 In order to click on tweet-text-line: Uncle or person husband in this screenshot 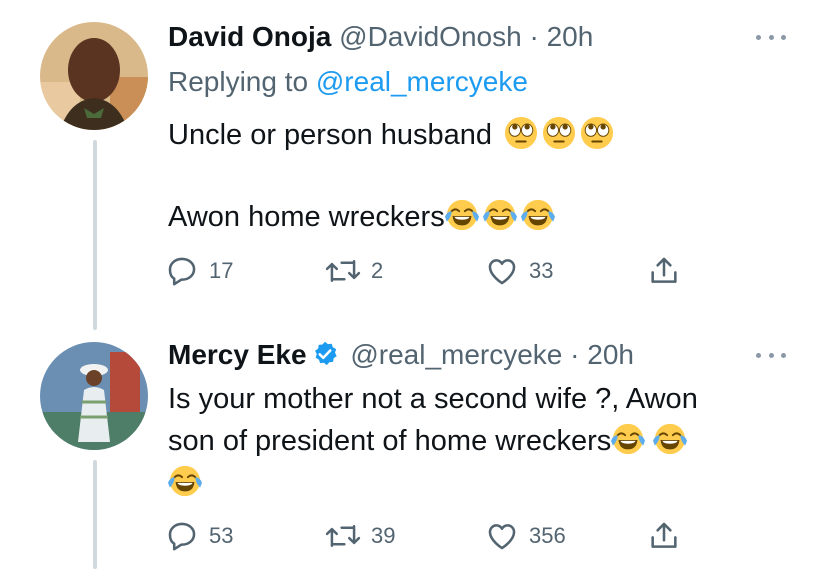, I will do `click(391, 138)`.